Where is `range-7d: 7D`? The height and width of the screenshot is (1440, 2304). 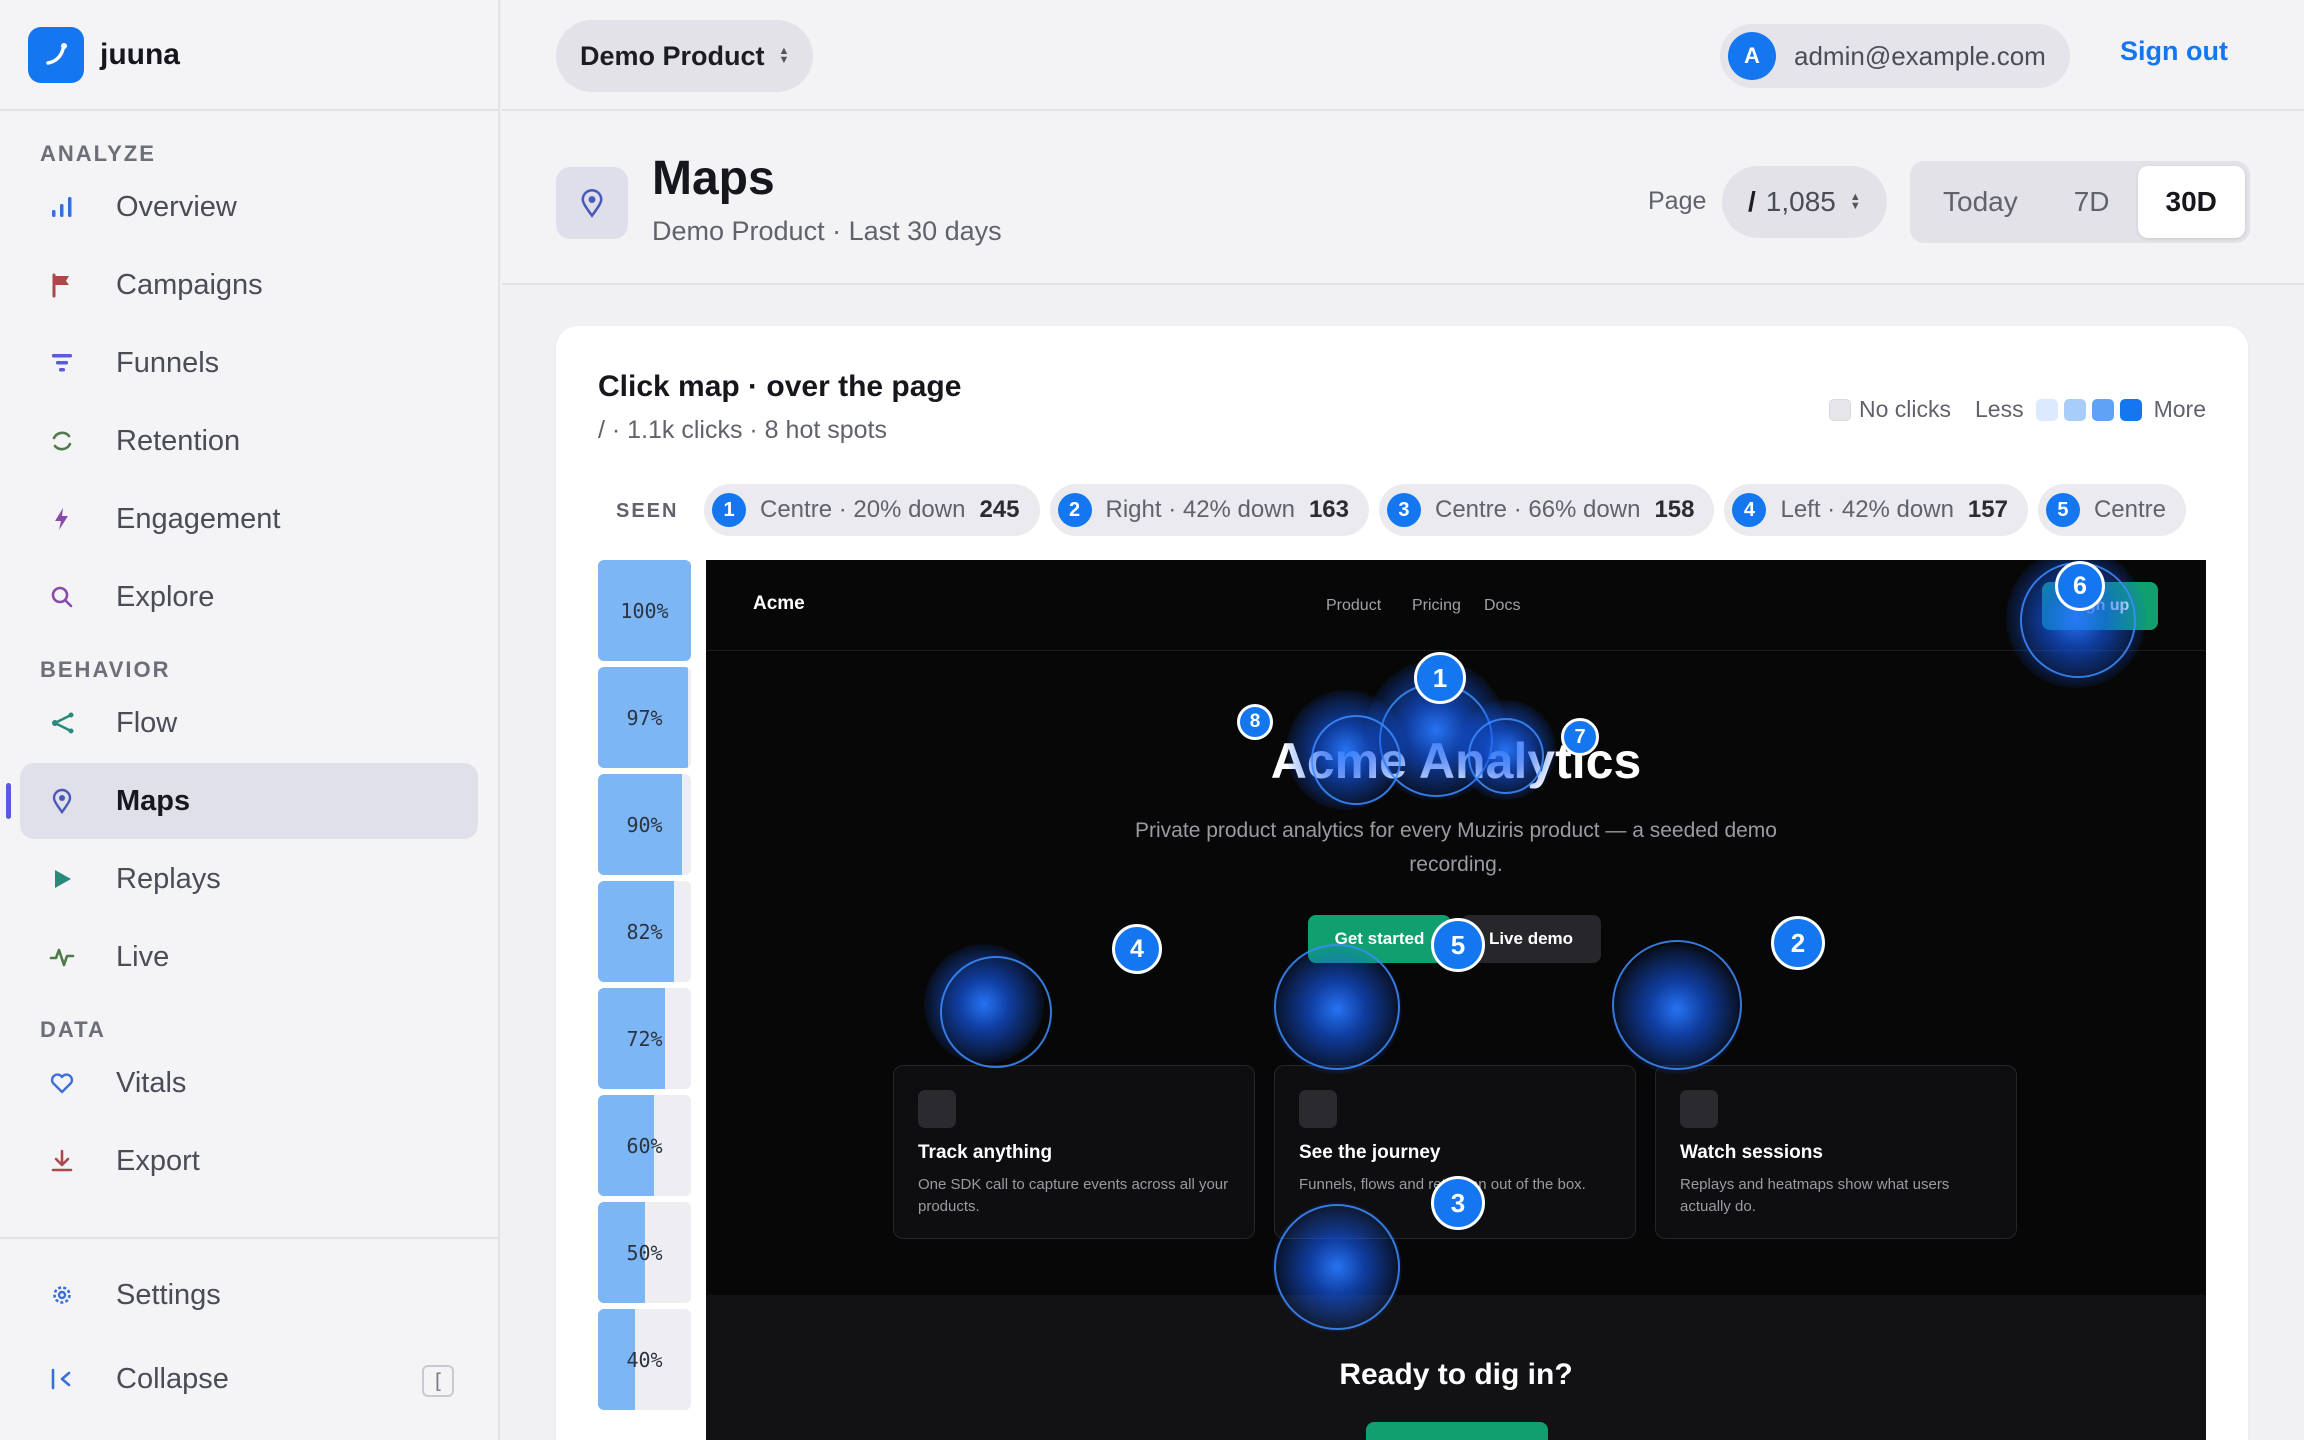
range-7d: 7D is located at coordinates (2092, 202).